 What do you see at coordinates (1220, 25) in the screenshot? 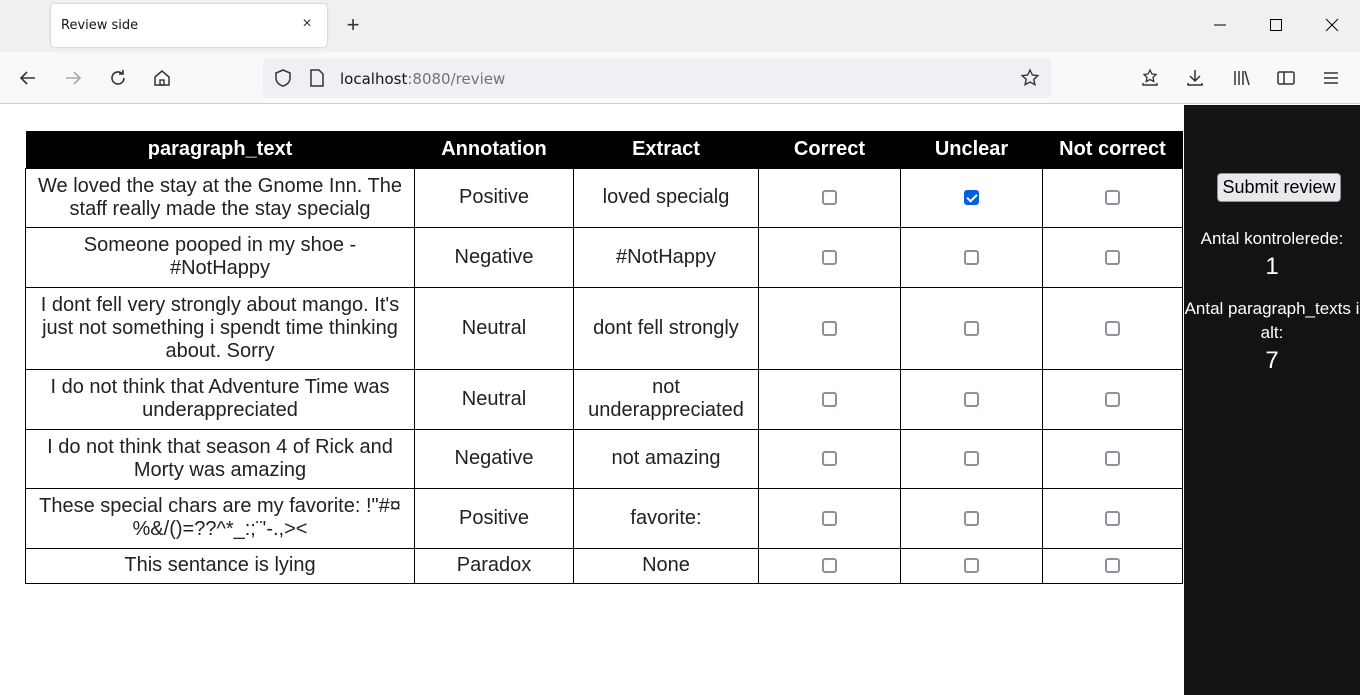
I see `minimize-icon` at bounding box center [1220, 25].